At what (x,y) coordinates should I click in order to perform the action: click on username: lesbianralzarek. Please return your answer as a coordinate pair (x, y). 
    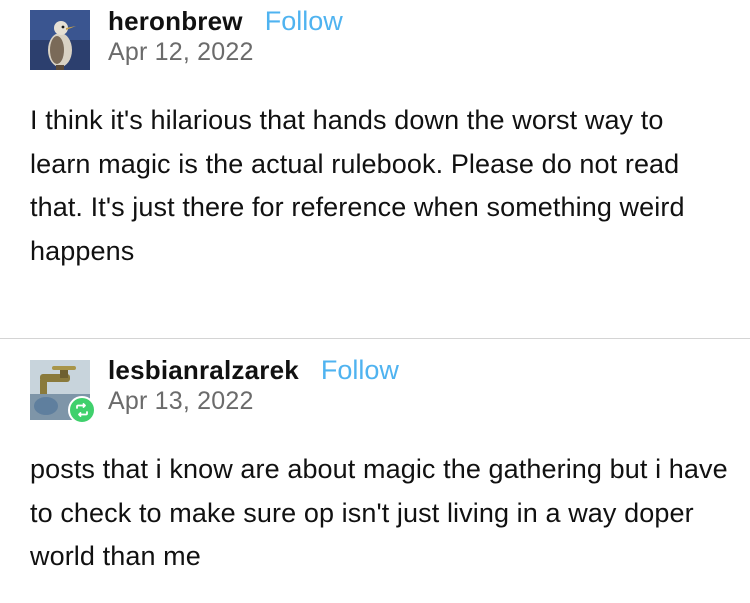
    Looking at the image, I should click on (203, 370).